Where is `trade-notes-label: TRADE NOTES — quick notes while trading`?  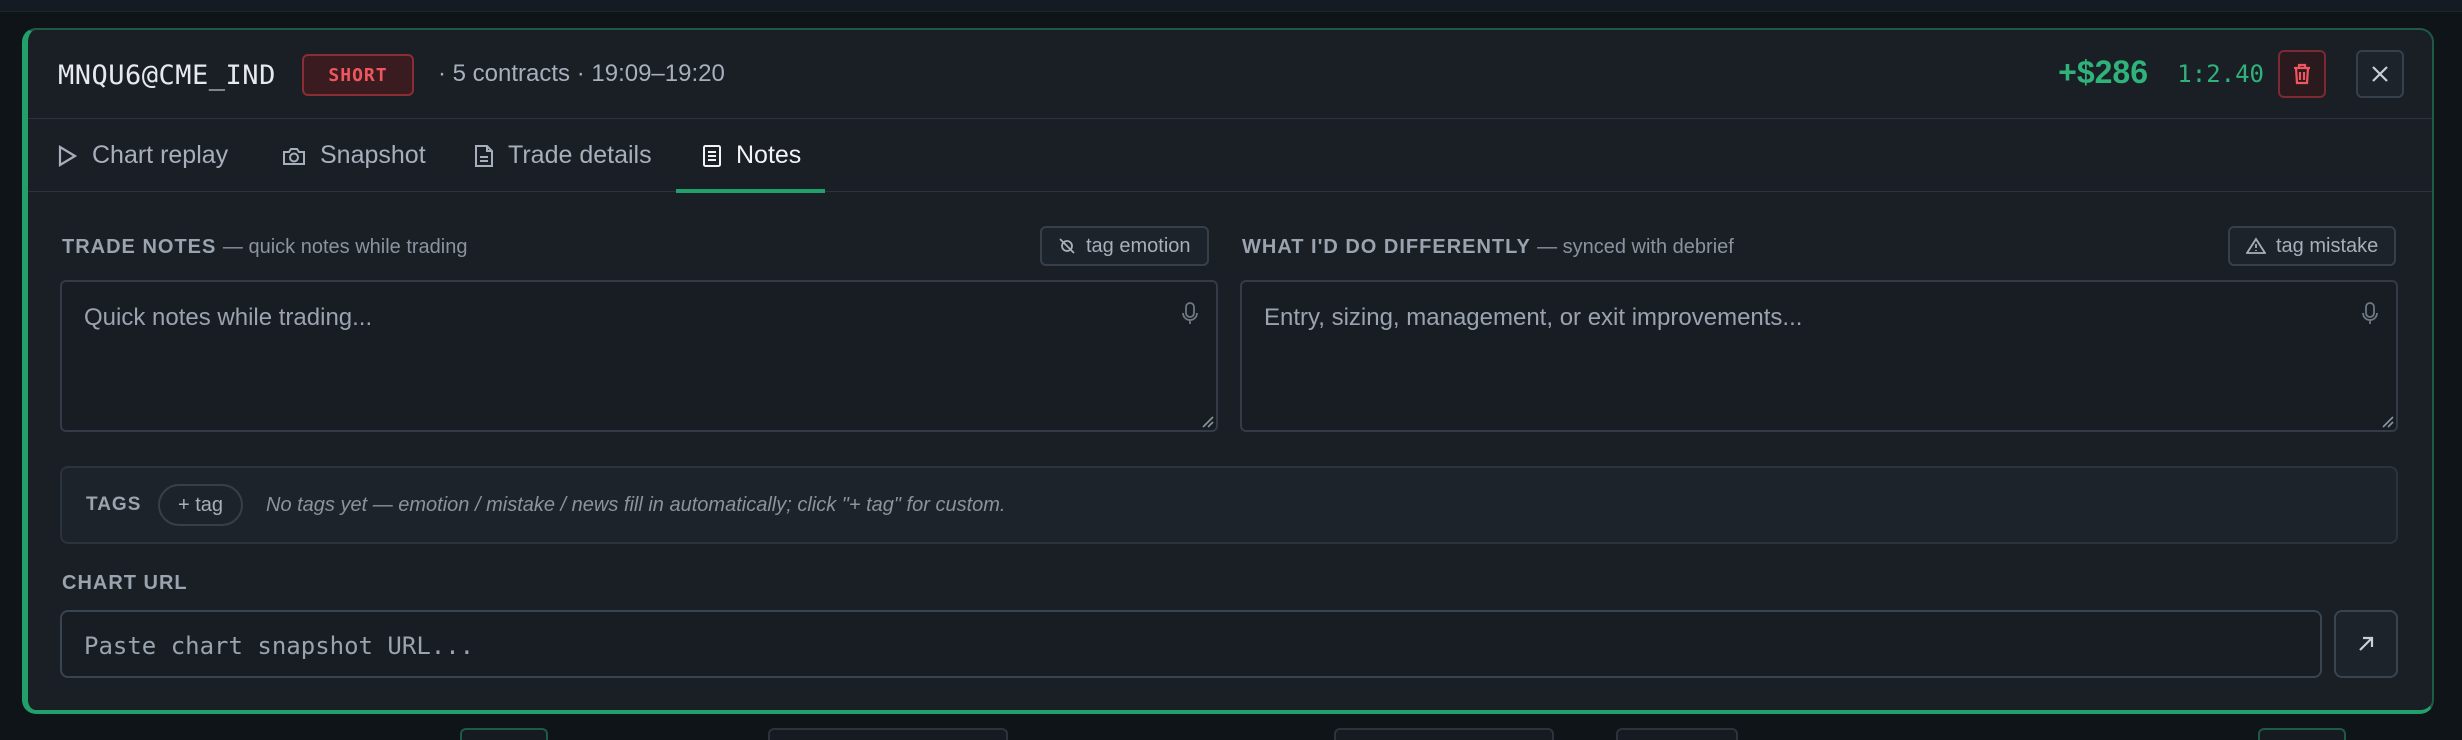
trade-notes-label: TRADE NOTES — quick notes while trading is located at coordinates (264, 247).